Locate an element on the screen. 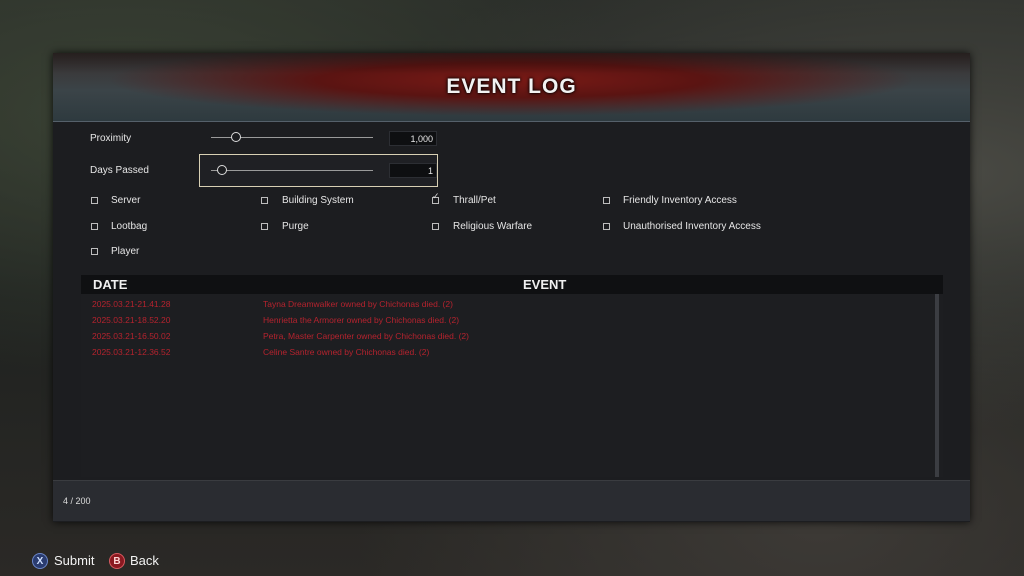  days-passed-slider-track is located at coordinates (292, 170).